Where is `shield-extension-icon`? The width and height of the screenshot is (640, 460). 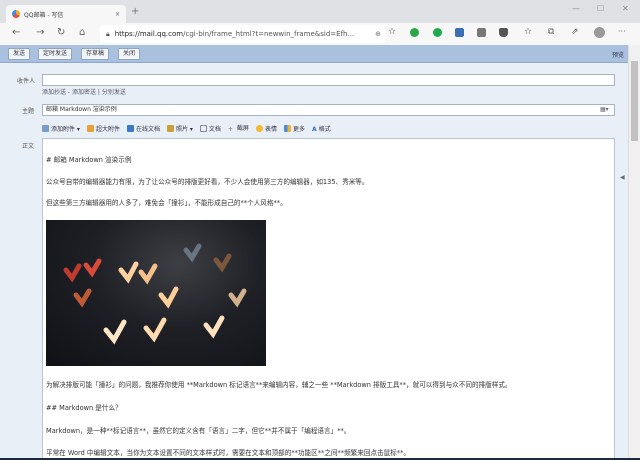 shield-extension-icon is located at coordinates (437, 32).